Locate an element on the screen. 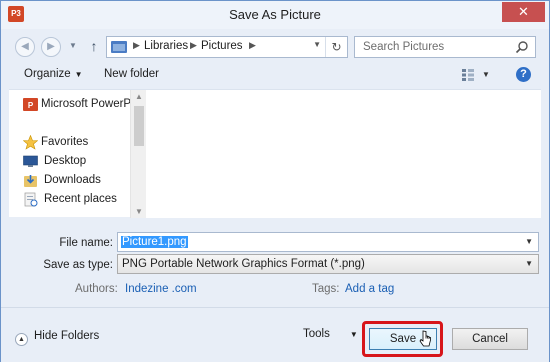 The width and height of the screenshot is (550, 362). scroll-down-icon: ▼ is located at coordinates (139, 211).